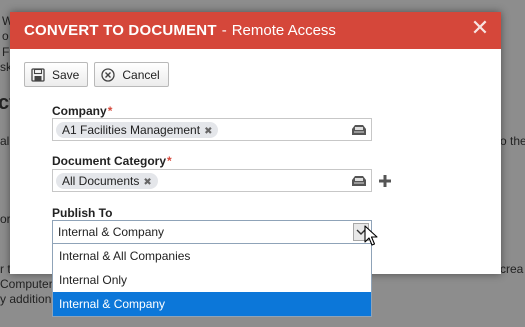 Image resolution: width=525 pixels, height=327 pixels. I want to click on mouse-cursor-icon, so click(371, 235).